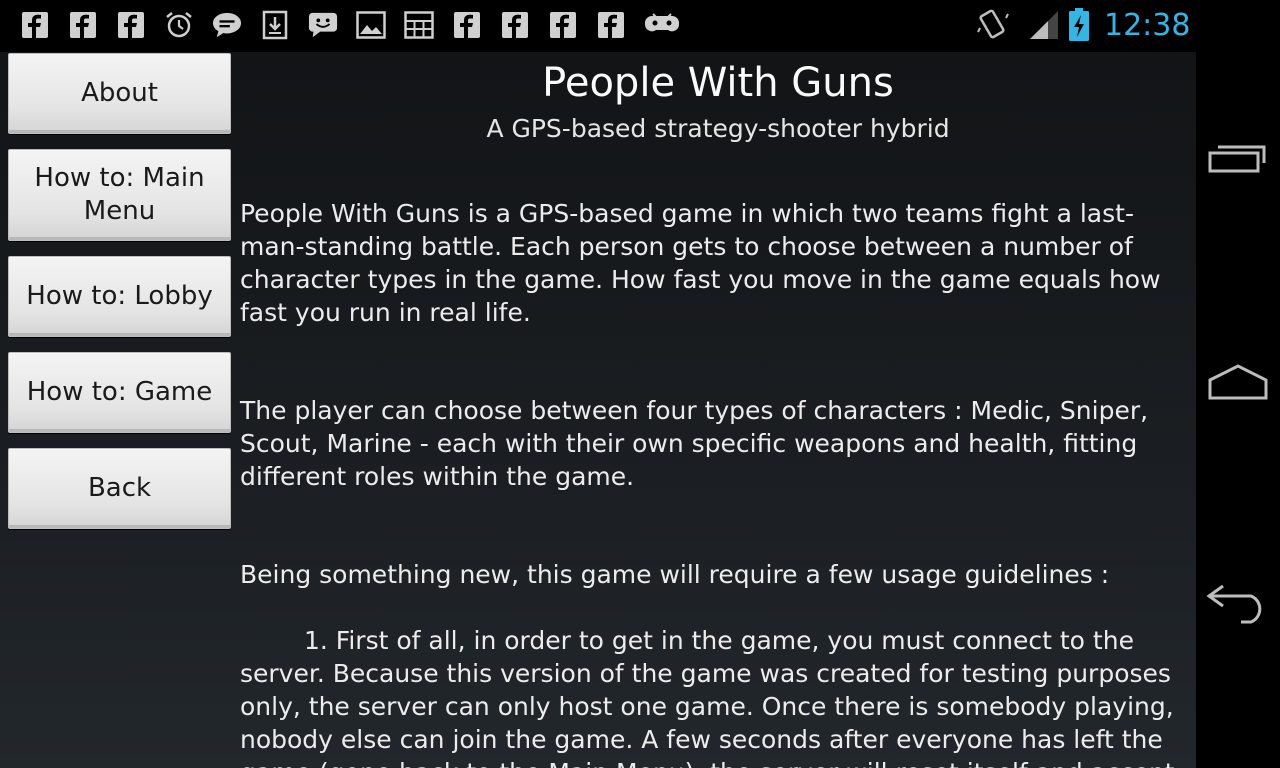 The width and height of the screenshot is (1280, 768). What do you see at coordinates (1044, 25) in the screenshot?
I see `signal-icon` at bounding box center [1044, 25].